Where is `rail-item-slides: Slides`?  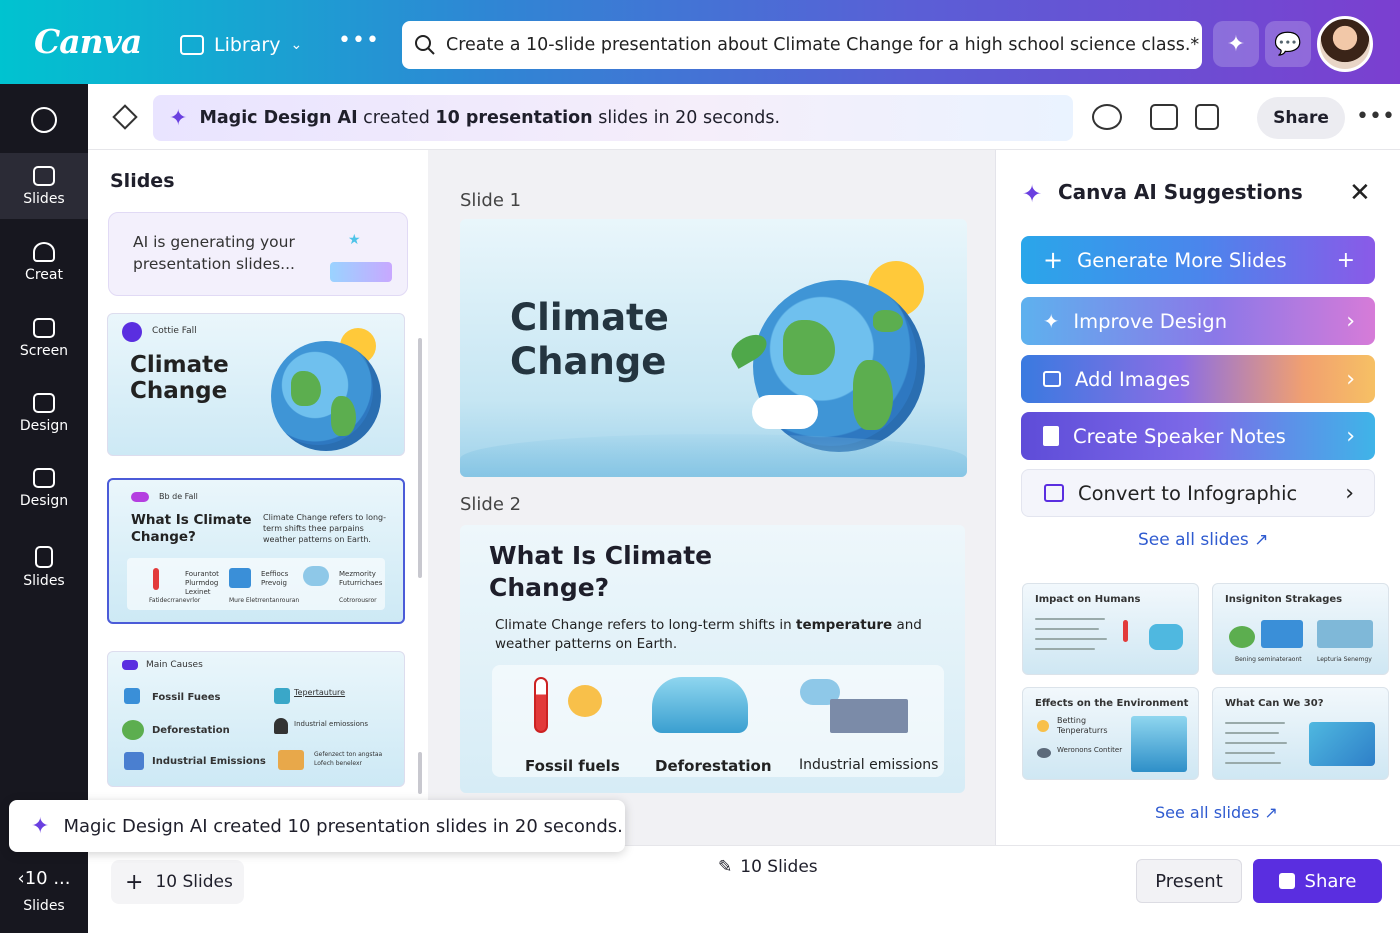
rail-item-slides: Slides is located at coordinates (44, 186).